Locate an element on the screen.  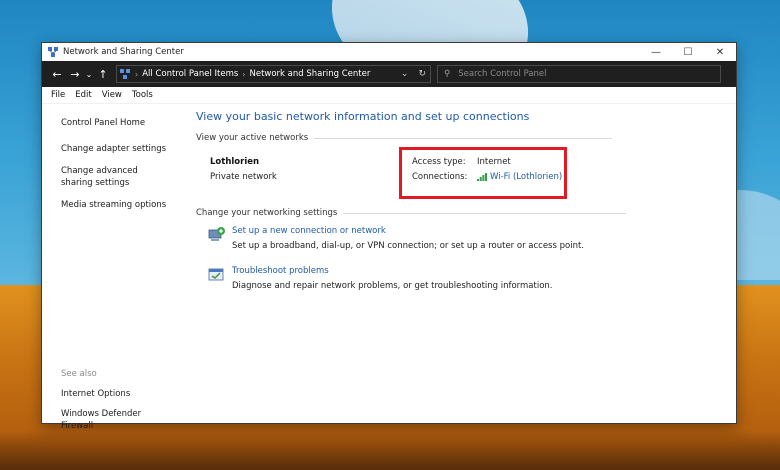
networking-settings-heading: Change your networking settings is located at coordinates (411, 213).